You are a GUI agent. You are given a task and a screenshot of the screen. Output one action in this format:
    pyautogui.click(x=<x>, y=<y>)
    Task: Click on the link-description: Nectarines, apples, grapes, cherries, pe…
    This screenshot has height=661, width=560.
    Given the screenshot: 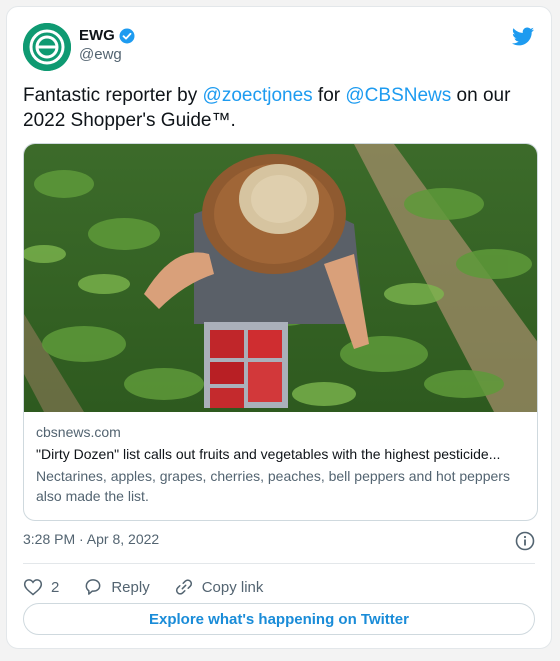 What is the action you would take?
    pyautogui.click(x=273, y=486)
    